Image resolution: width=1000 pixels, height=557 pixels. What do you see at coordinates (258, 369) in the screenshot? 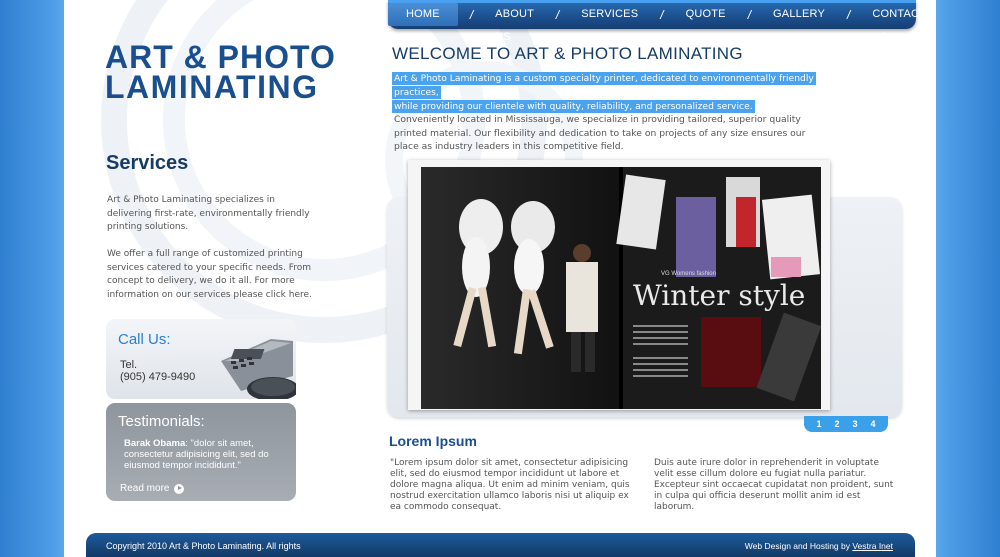
I see `telephone-icon` at bounding box center [258, 369].